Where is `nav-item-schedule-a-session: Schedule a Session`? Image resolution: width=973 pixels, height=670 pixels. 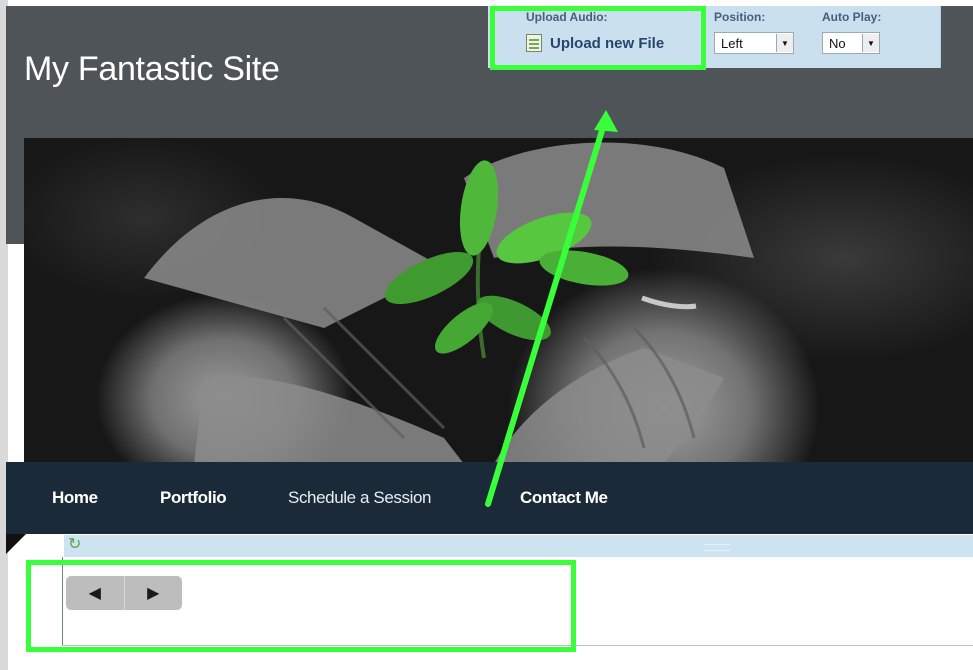 nav-item-schedule-a-session: Schedule a Session is located at coordinates (359, 498).